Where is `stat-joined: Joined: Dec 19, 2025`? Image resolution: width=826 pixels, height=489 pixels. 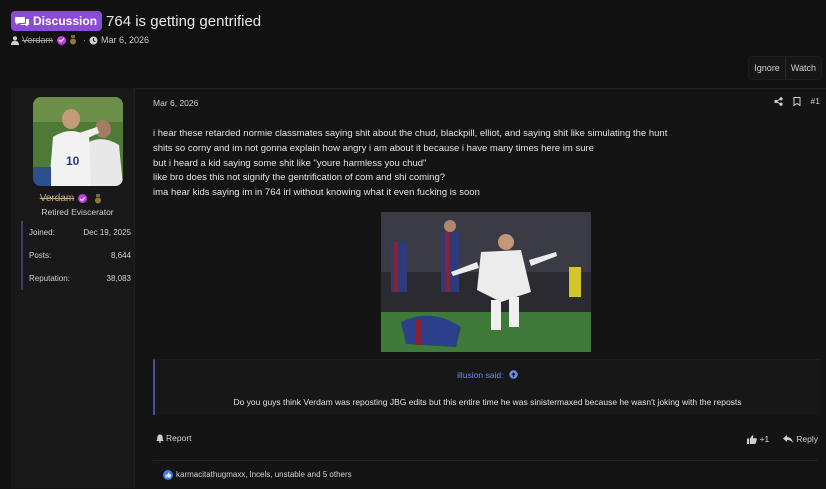 stat-joined: Joined: Dec 19, 2025 is located at coordinates (79, 232).